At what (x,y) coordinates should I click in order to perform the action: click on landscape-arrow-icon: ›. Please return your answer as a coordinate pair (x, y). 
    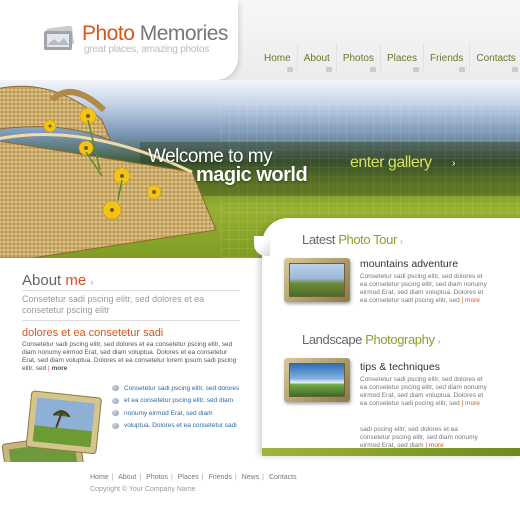
    Looking at the image, I should click on (439, 341).